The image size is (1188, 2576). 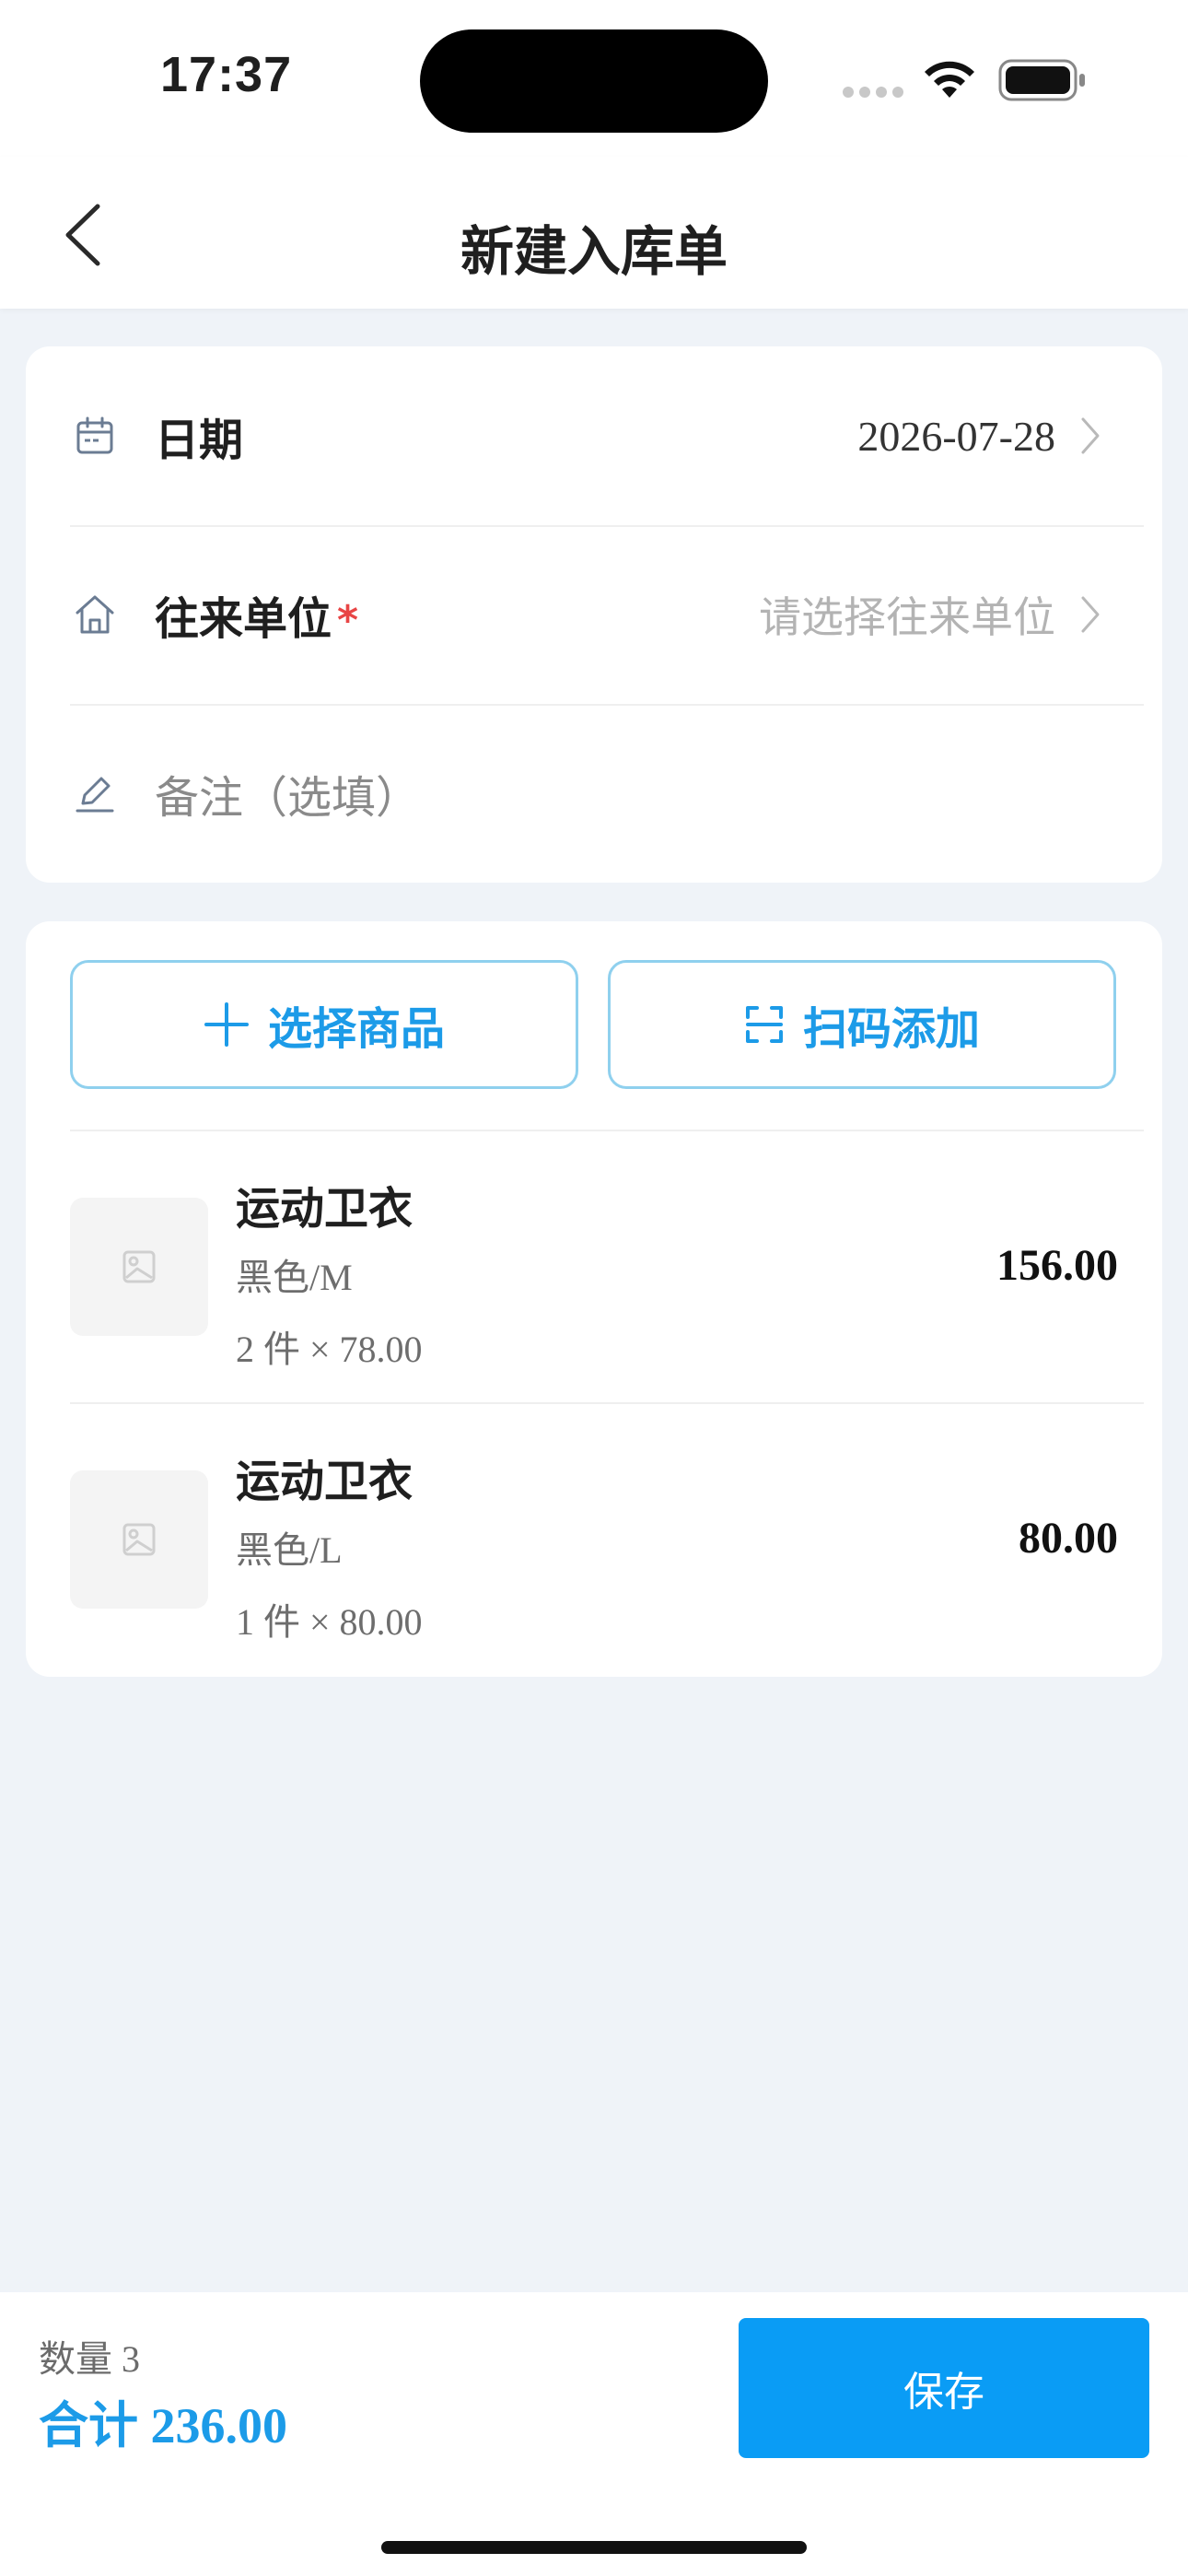 What do you see at coordinates (289, 1550) in the screenshot?
I see `item-spec: 黑色/L` at bounding box center [289, 1550].